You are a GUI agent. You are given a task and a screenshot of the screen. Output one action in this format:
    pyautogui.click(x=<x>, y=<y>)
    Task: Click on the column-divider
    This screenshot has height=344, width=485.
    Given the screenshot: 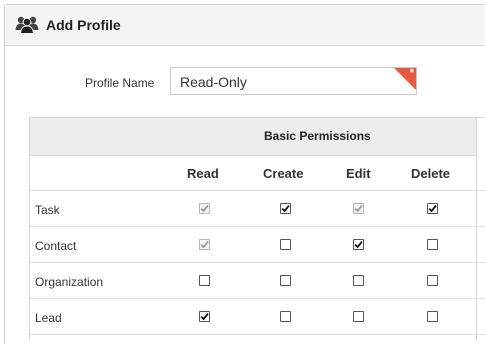 What is the action you would take?
    pyautogui.click(x=476, y=229)
    